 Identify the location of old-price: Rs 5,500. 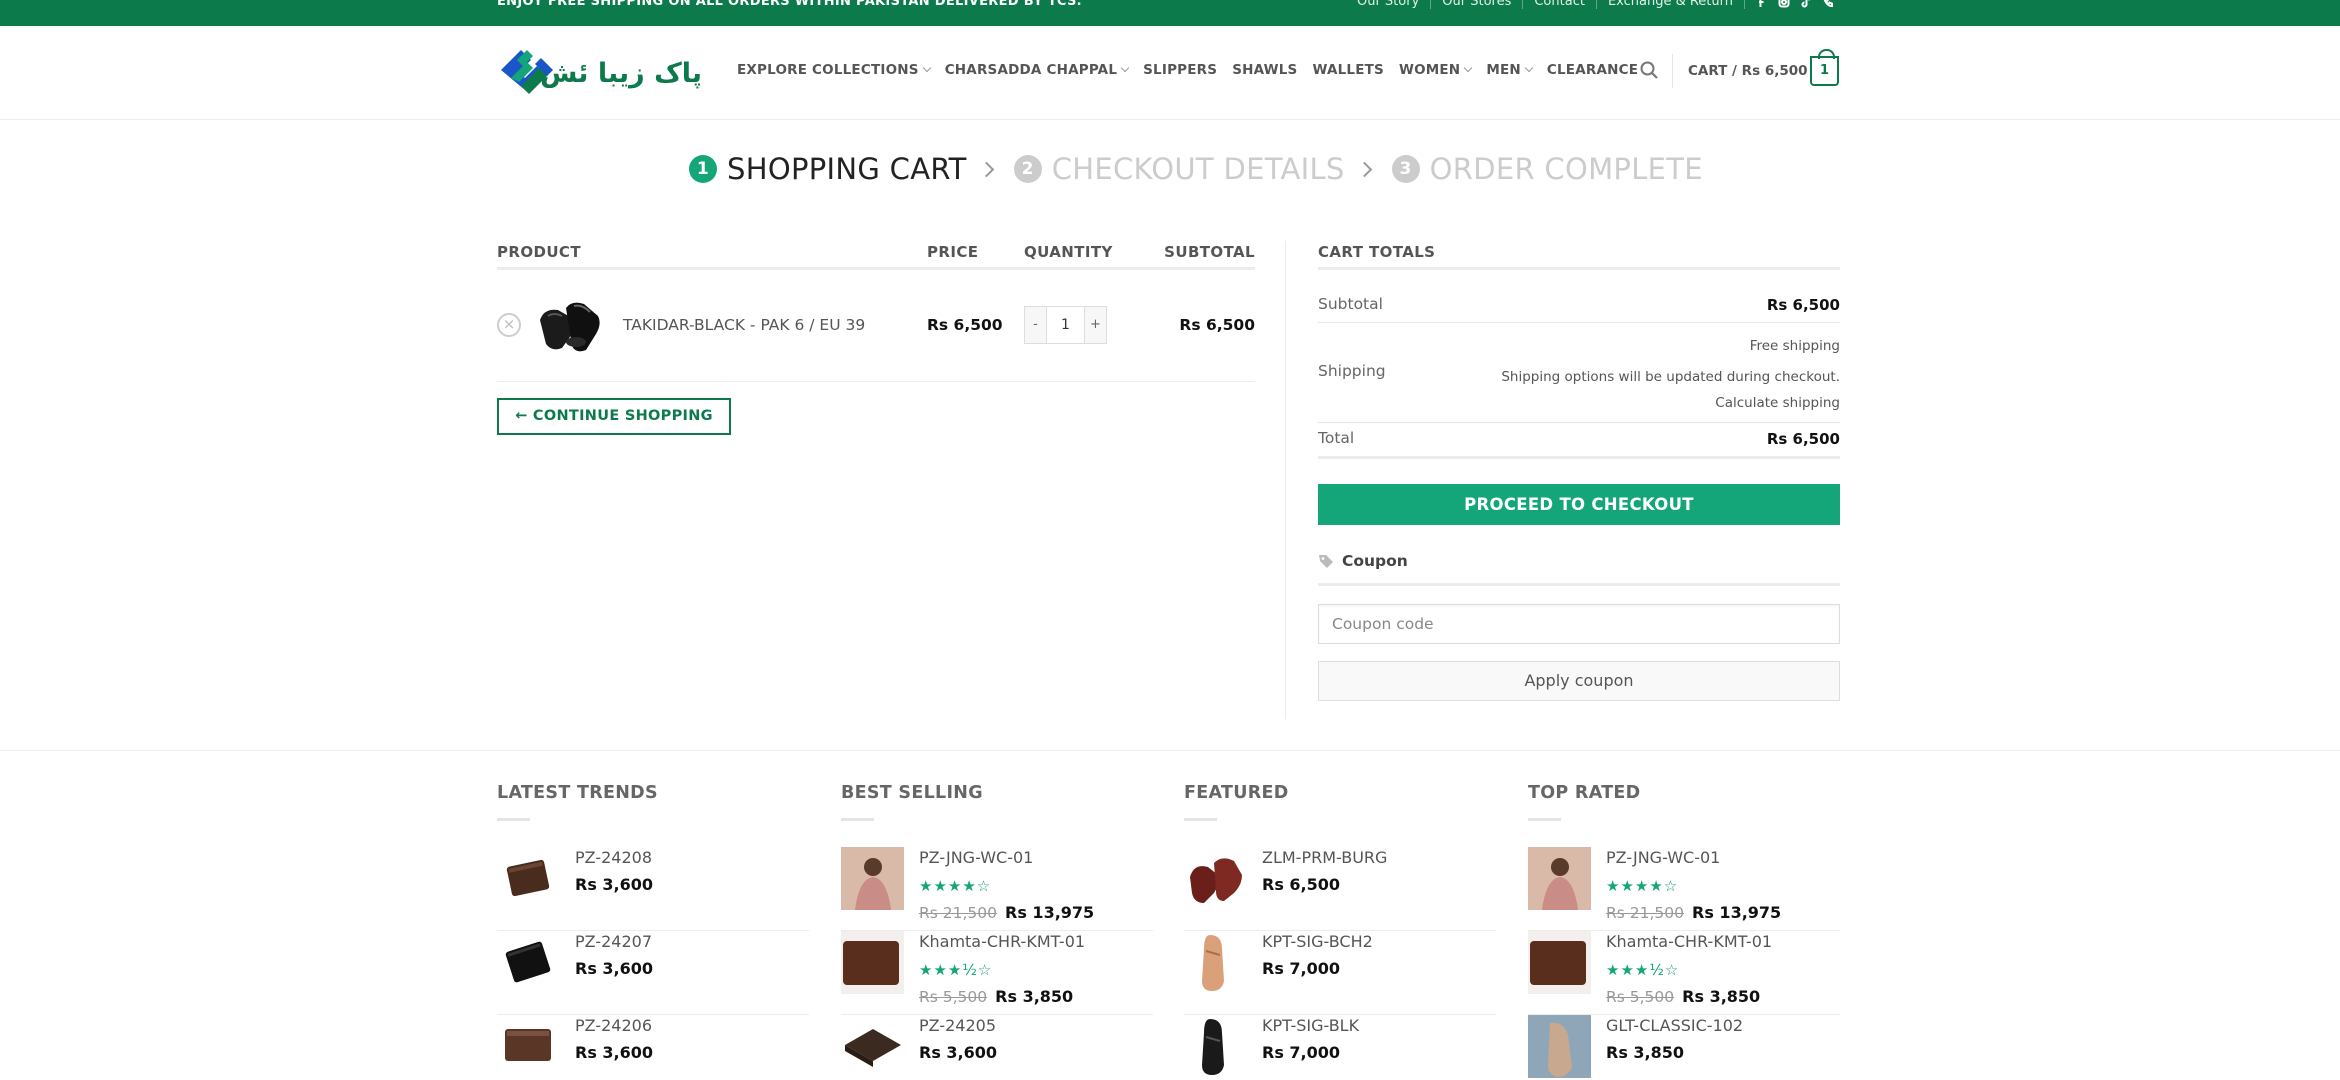
(1640, 997).